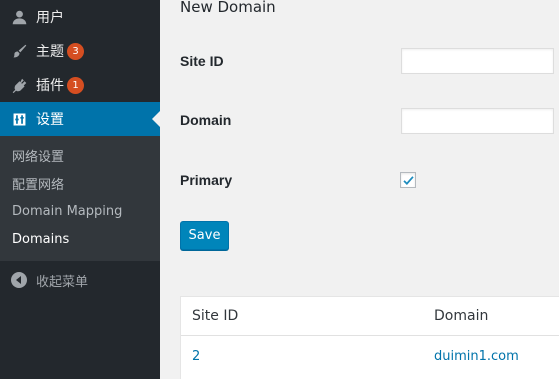 Image resolution: width=559 pixels, height=379 pixels. What do you see at coordinates (19, 17) in the screenshot?
I see `user-icon` at bounding box center [19, 17].